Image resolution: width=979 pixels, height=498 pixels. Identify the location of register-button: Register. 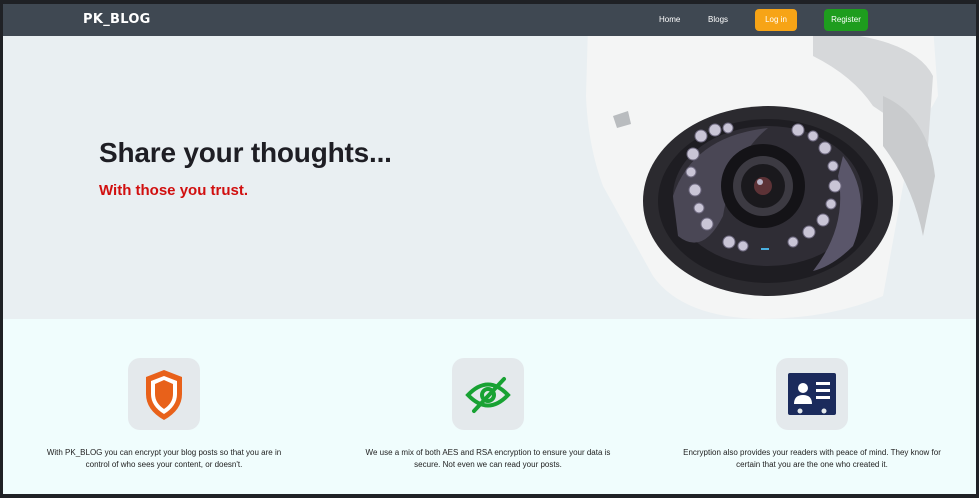
(846, 20).